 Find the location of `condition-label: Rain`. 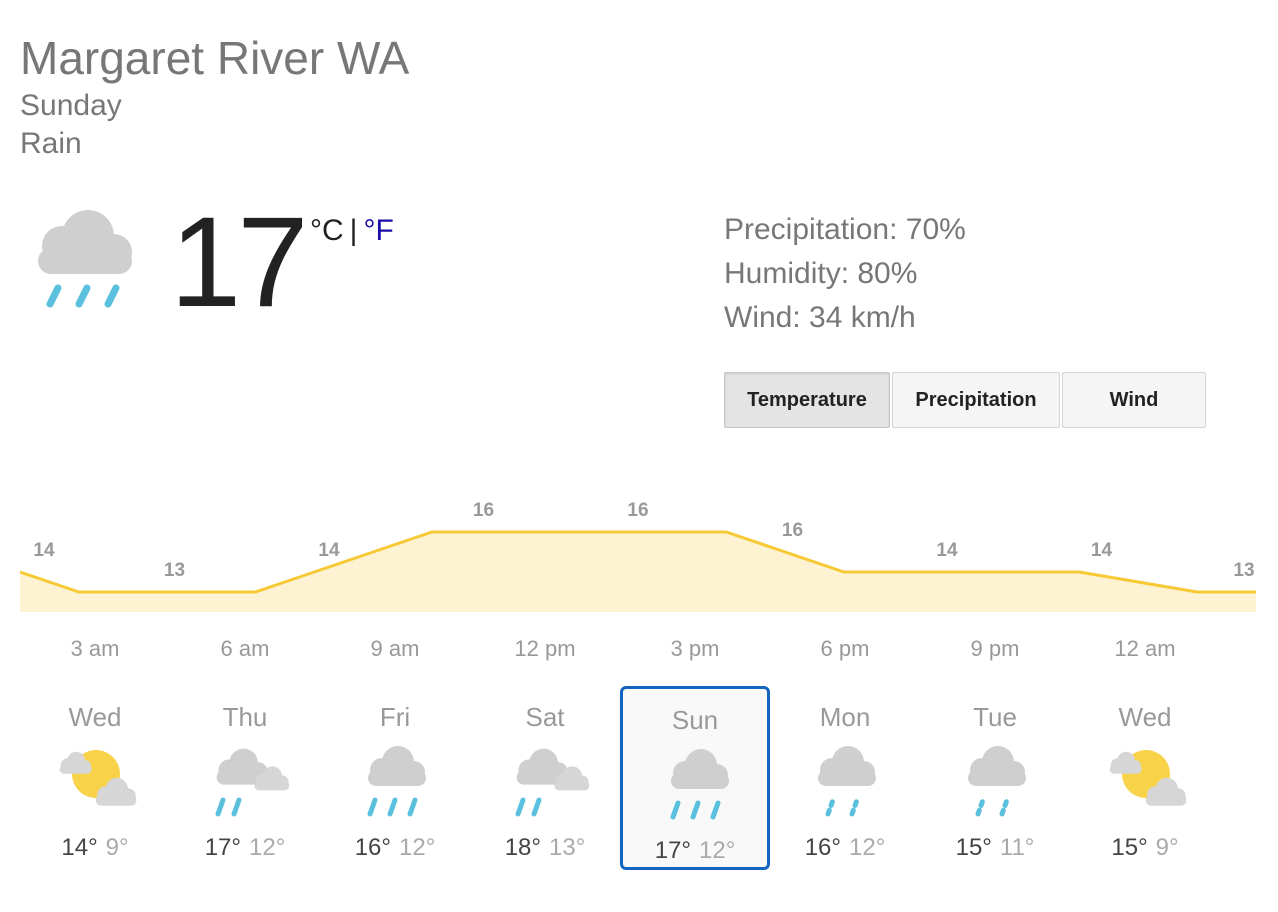

condition-label: Rain is located at coordinates (51, 143).